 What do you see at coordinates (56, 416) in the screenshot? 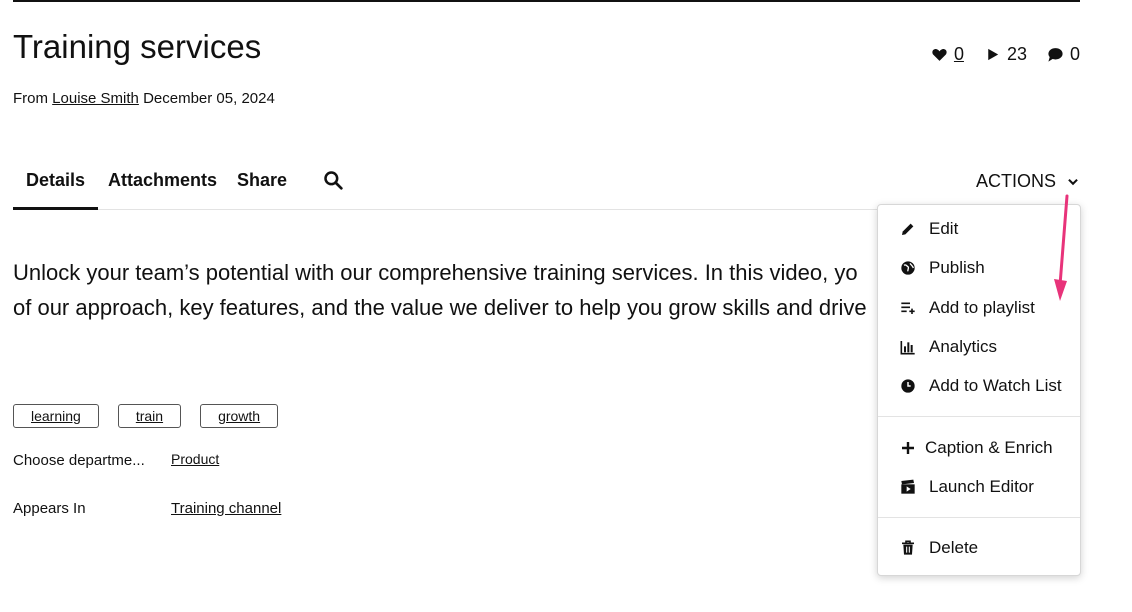
I see `tag-learning: learning` at bounding box center [56, 416].